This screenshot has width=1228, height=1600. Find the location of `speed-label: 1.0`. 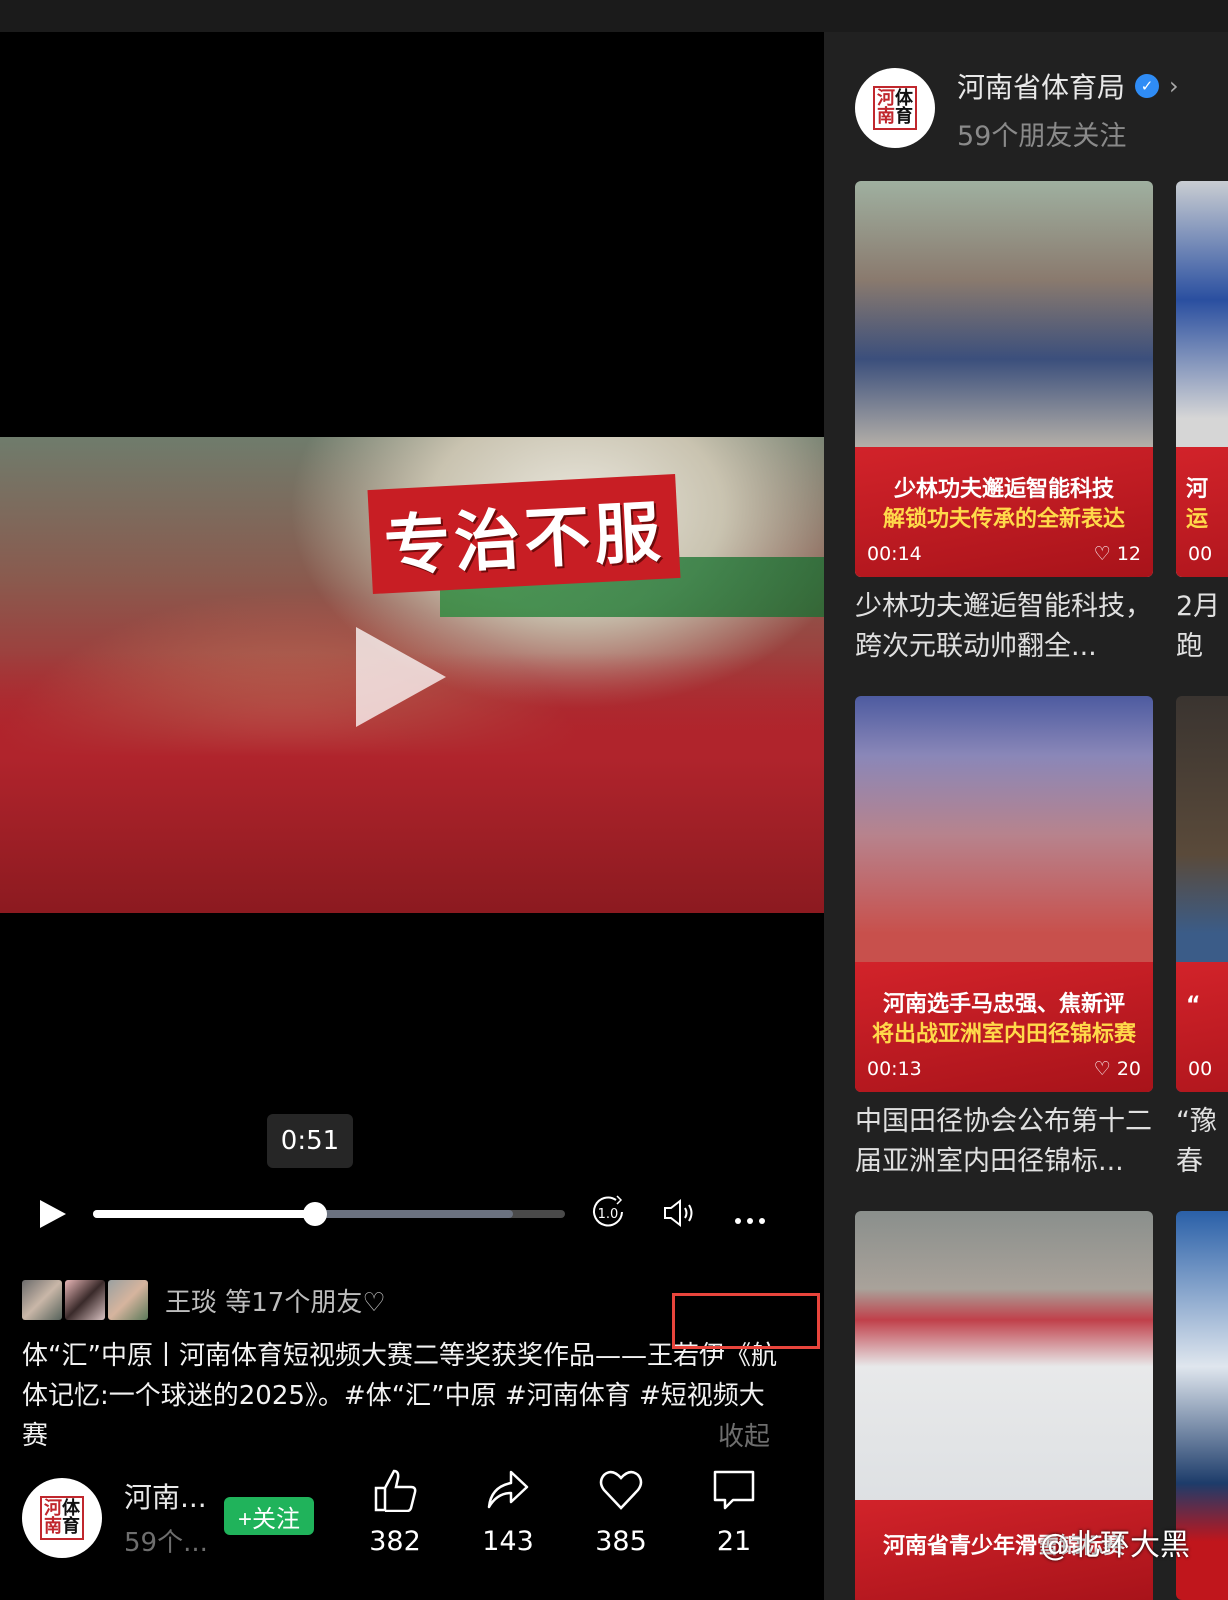

speed-label: 1.0 is located at coordinates (608, 1214).